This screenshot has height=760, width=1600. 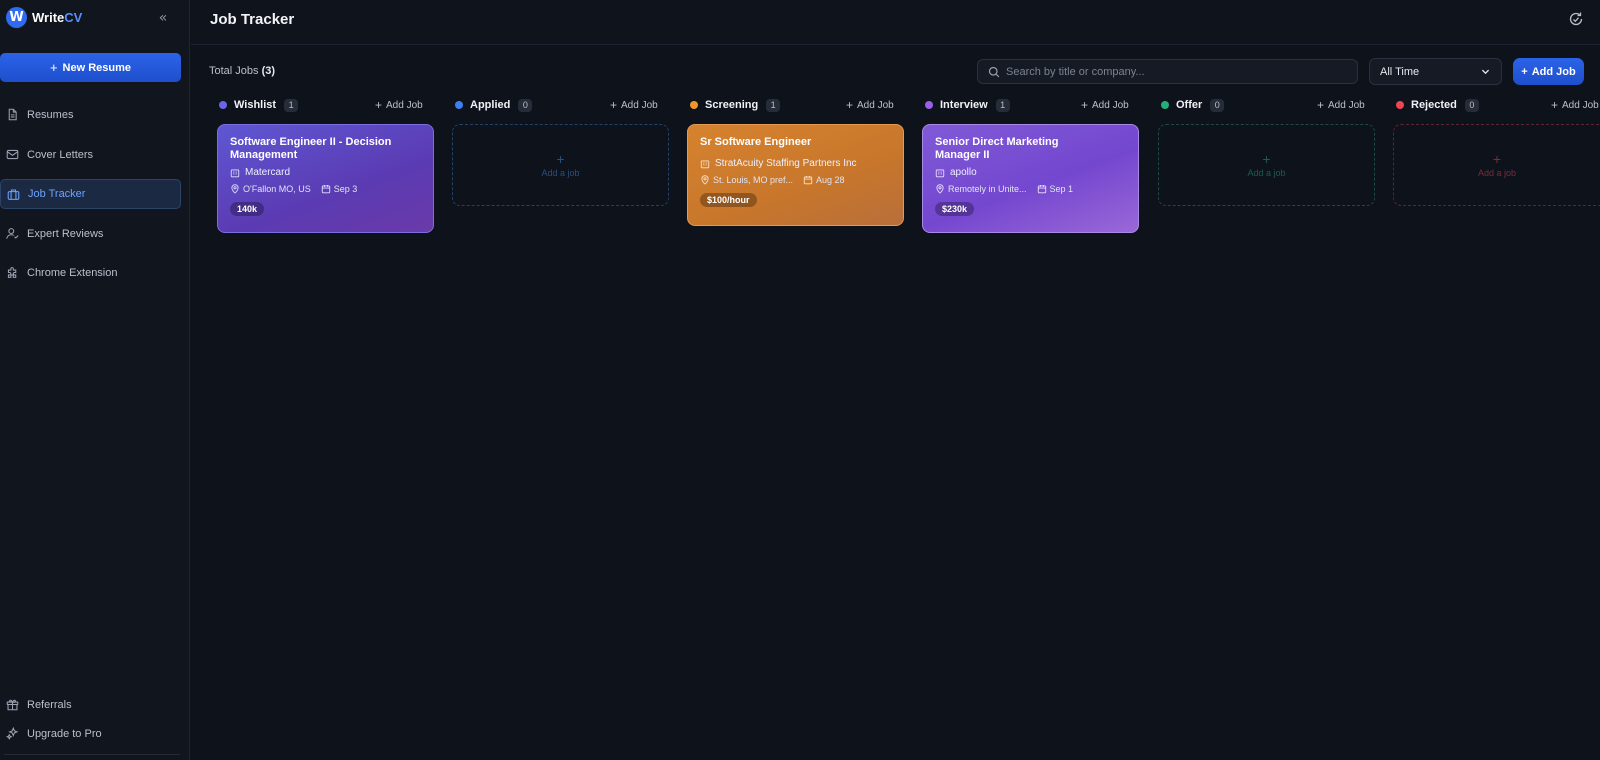 What do you see at coordinates (1266, 165) in the screenshot?
I see `add-job-placeholder-offer: + Add a job` at bounding box center [1266, 165].